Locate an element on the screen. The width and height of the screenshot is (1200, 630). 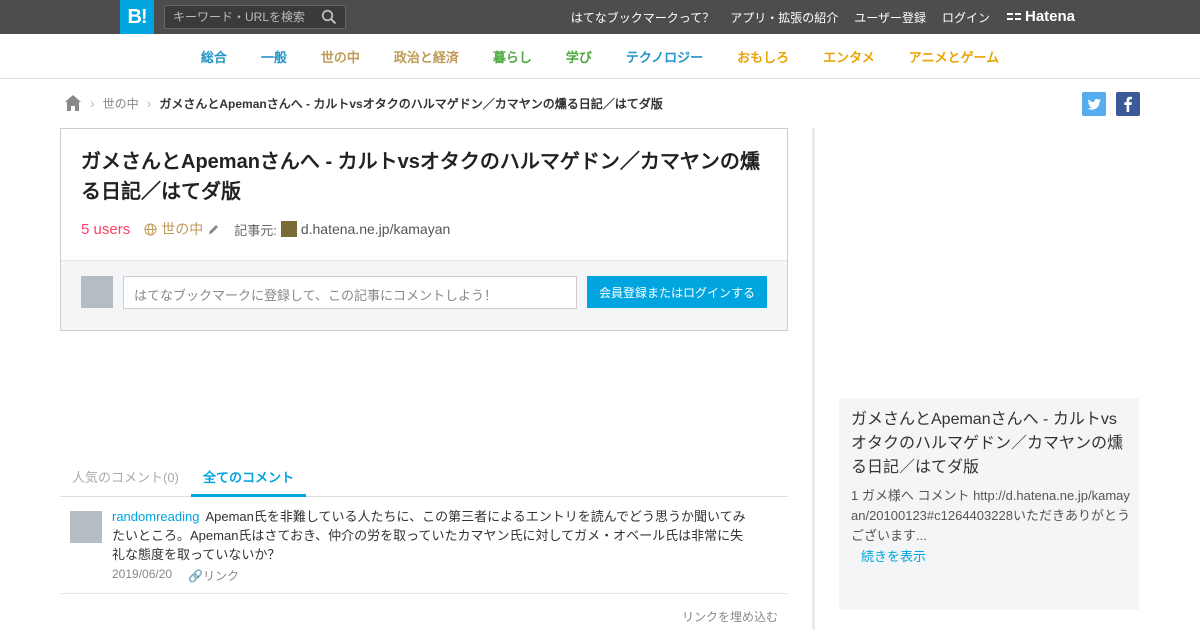
entry-source: 記事元: d.hatena.ne.jp/kamayan is located at coordinates (342, 229).